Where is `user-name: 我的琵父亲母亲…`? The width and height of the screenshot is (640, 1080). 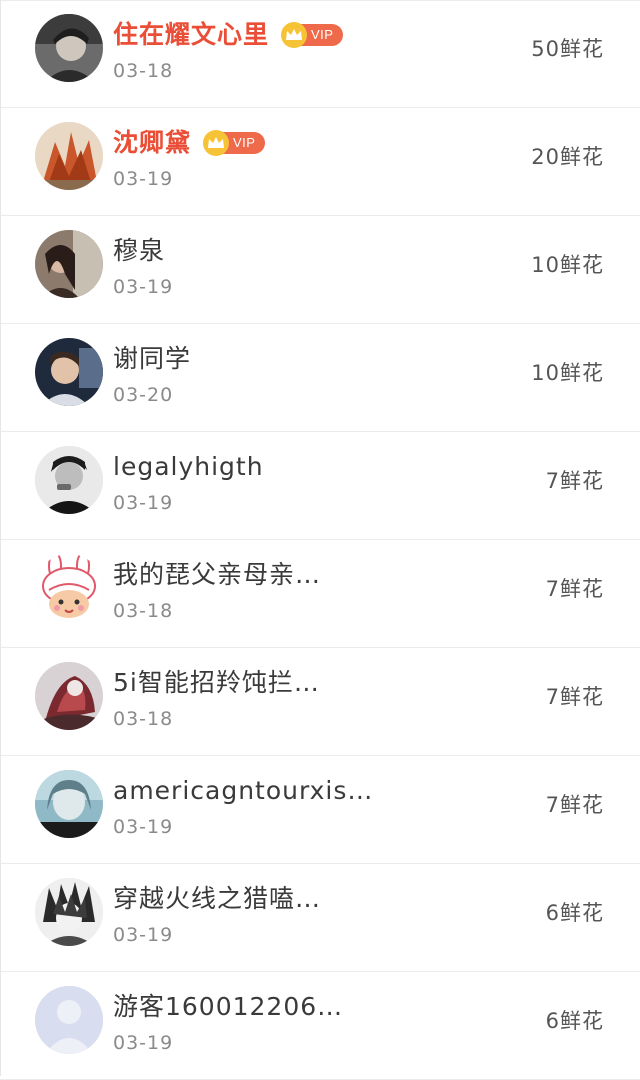
user-name: 我的琵父亲母亲… is located at coordinates (217, 575).